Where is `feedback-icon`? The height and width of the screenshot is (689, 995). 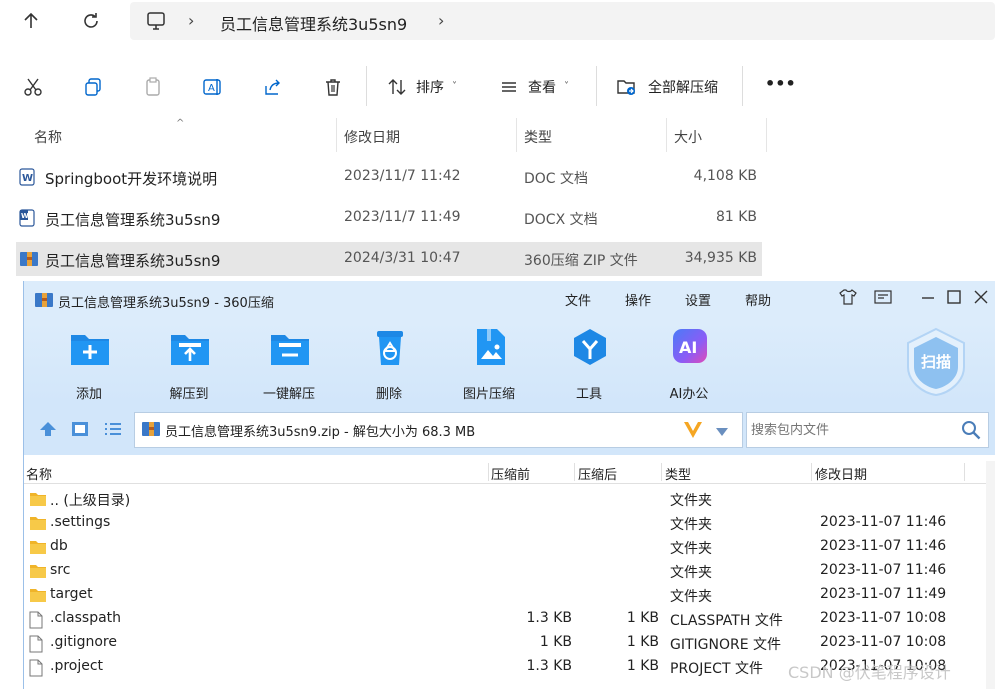 feedback-icon is located at coordinates (883, 299).